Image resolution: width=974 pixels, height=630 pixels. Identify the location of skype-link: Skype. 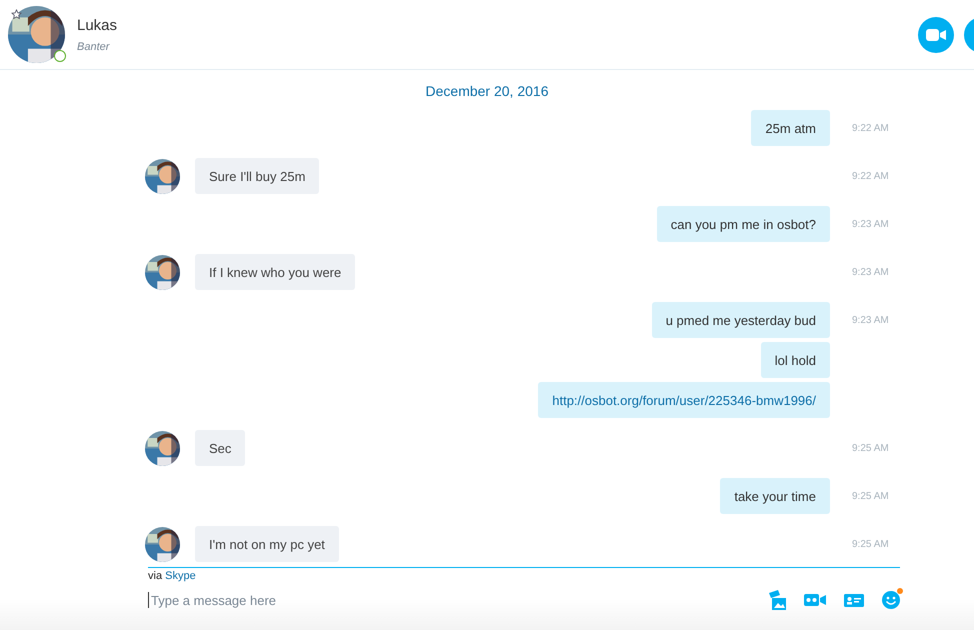
(180, 576).